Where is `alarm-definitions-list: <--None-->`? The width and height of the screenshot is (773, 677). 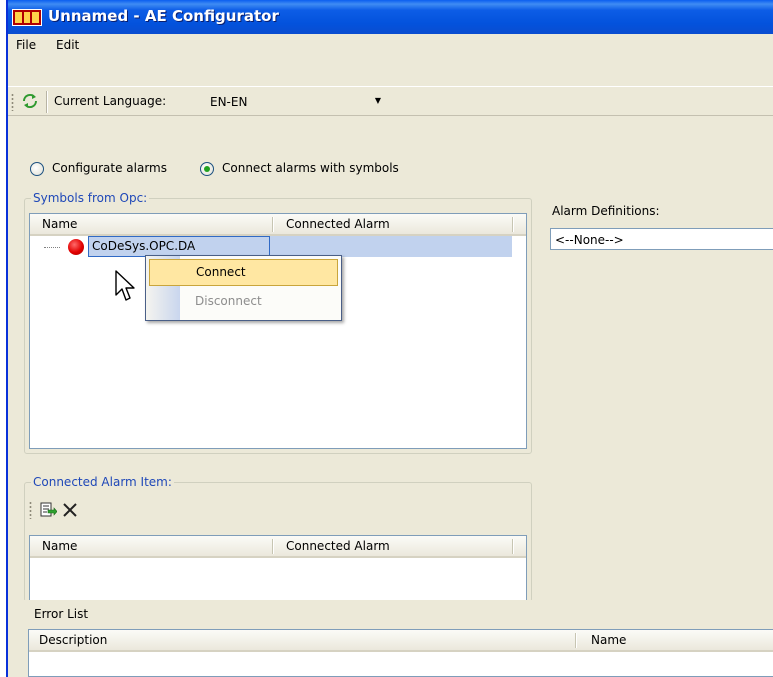 alarm-definitions-list: <--None--> is located at coordinates (661, 239).